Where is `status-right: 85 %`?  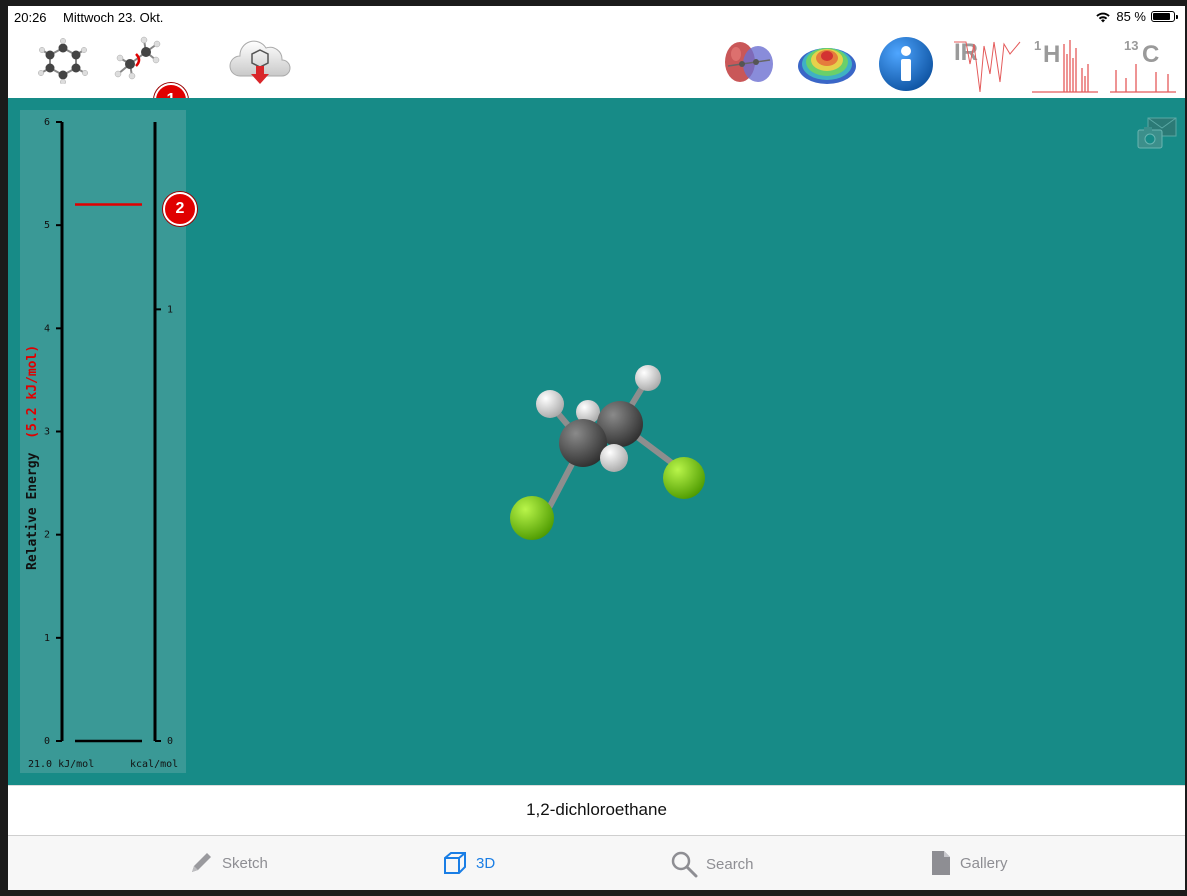 status-right: 85 % is located at coordinates (1136, 16).